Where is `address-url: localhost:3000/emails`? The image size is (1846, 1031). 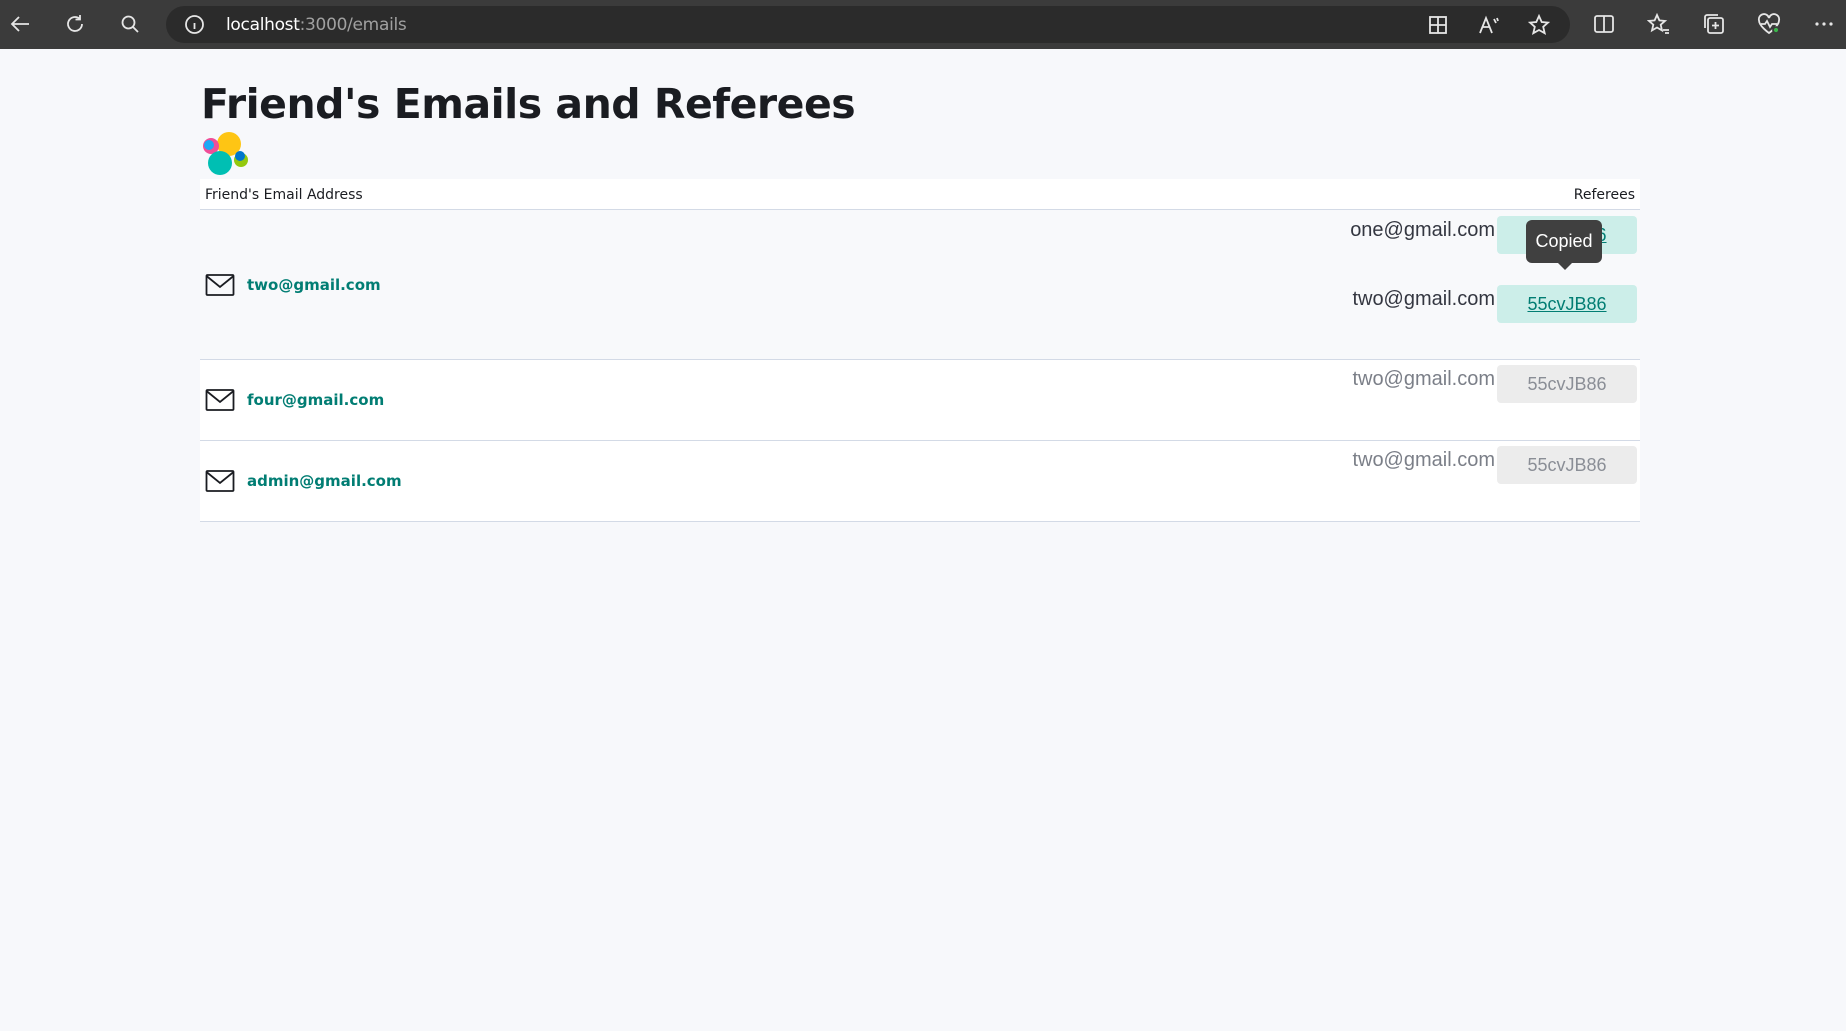
address-url: localhost:3000/emails is located at coordinates (316, 25).